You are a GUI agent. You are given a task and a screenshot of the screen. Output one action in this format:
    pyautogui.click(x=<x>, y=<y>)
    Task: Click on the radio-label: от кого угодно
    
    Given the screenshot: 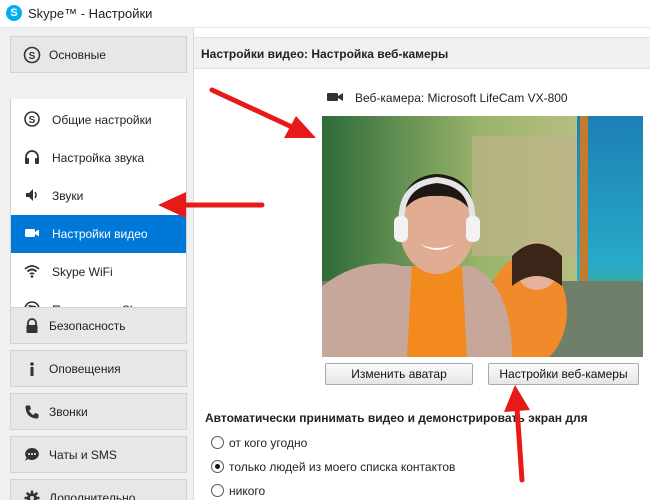 What is the action you would take?
    pyautogui.click(x=268, y=443)
    